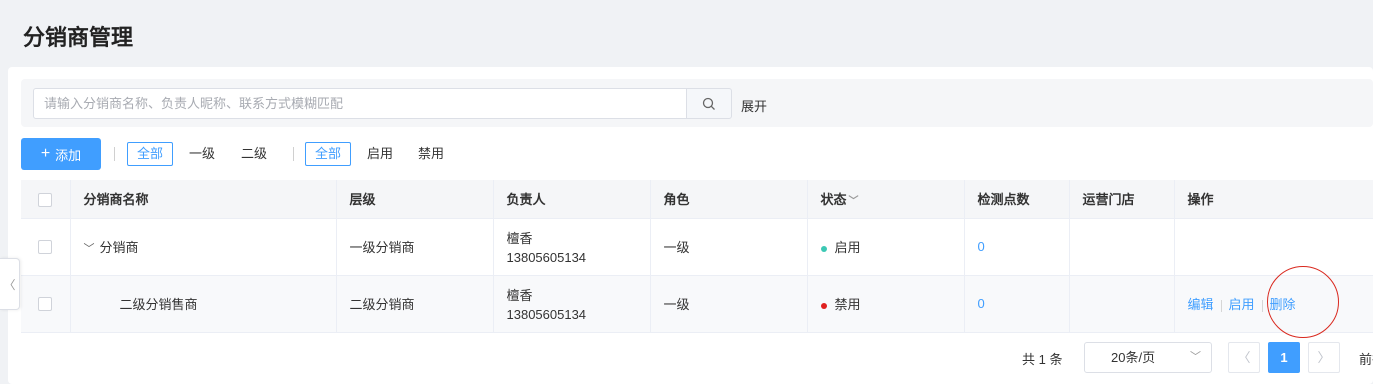 This screenshot has width=1373, height=384. I want to click on filter-level-2: 二级, so click(254, 154).